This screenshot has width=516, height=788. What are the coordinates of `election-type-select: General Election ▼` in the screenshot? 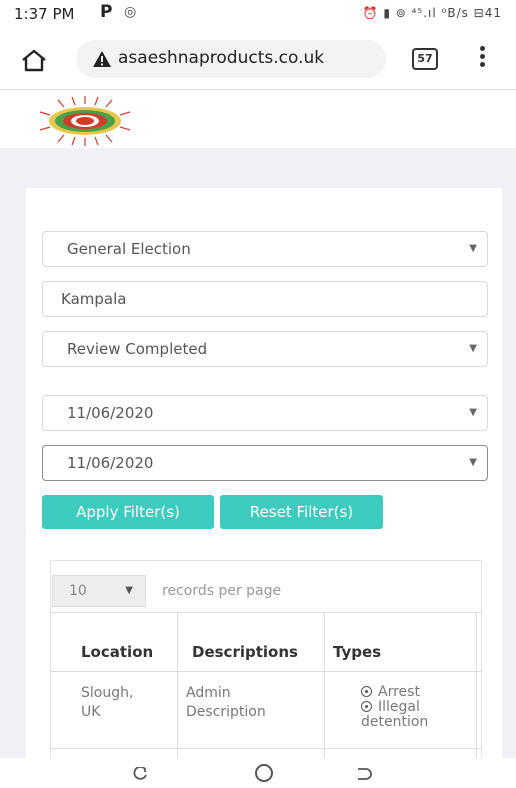 It's located at (265, 249).